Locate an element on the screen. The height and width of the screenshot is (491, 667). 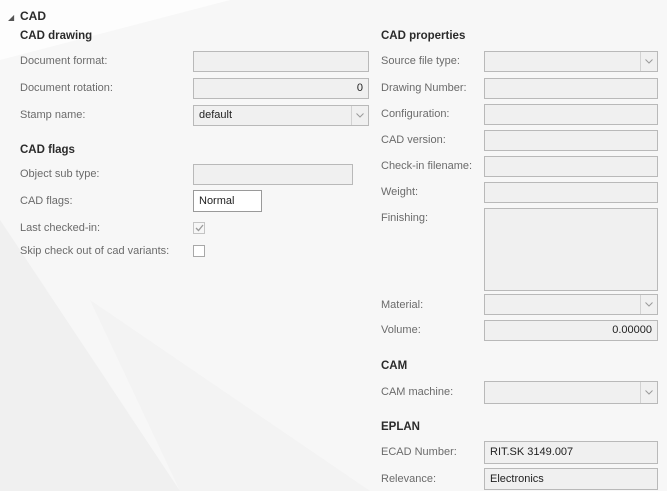
configuration-label: Configuration: is located at coordinates (415, 114).